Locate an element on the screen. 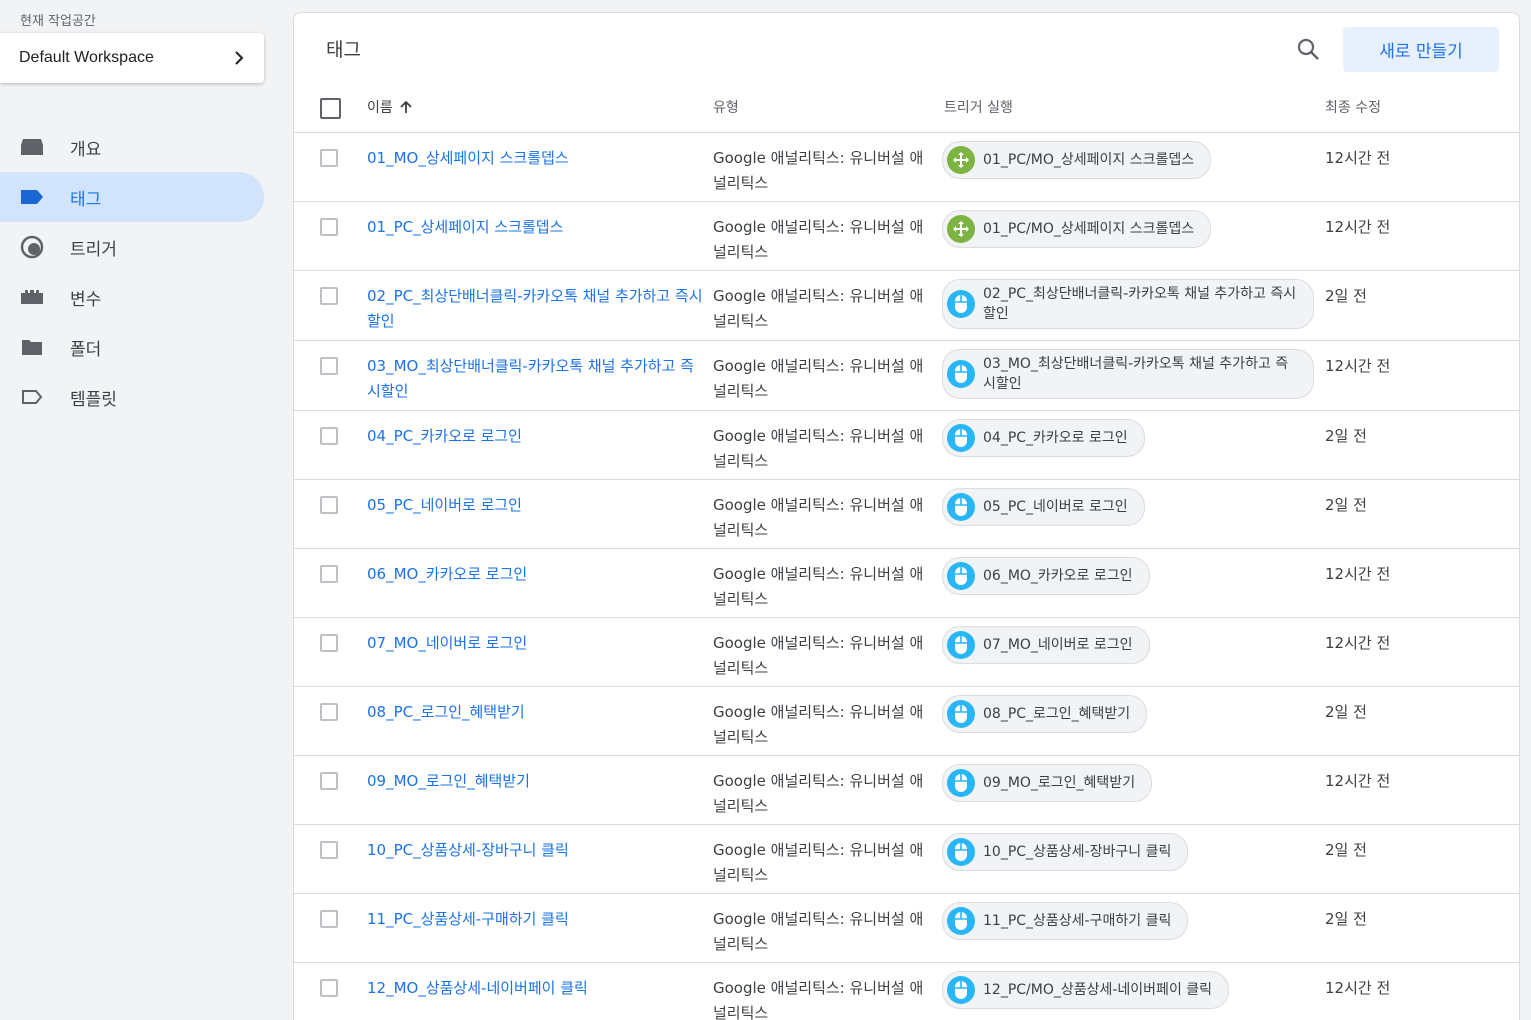  sidebar-item-folders: 폴더 is located at coordinates (132, 347).